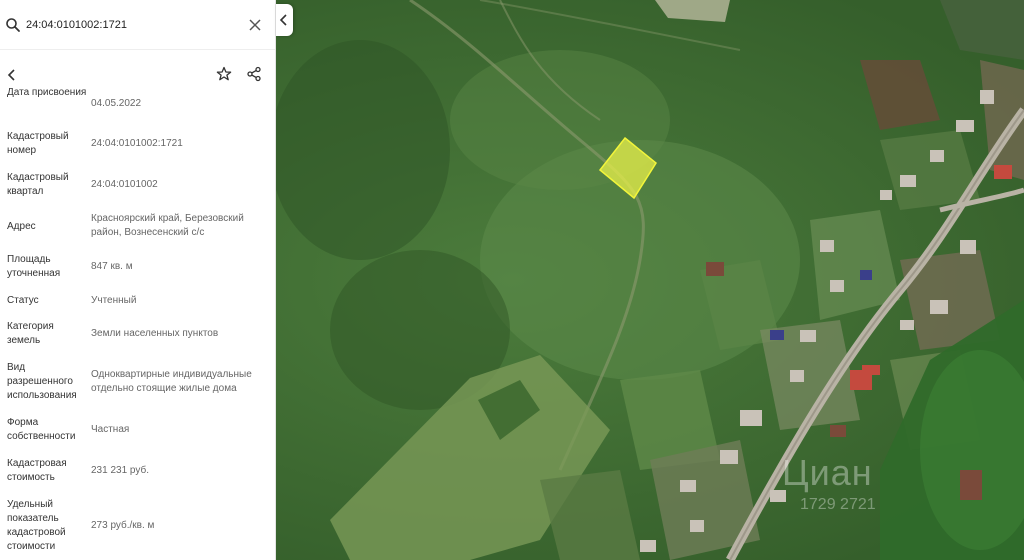  I want to click on detail-label: Дата присвоения, so click(47, 92).